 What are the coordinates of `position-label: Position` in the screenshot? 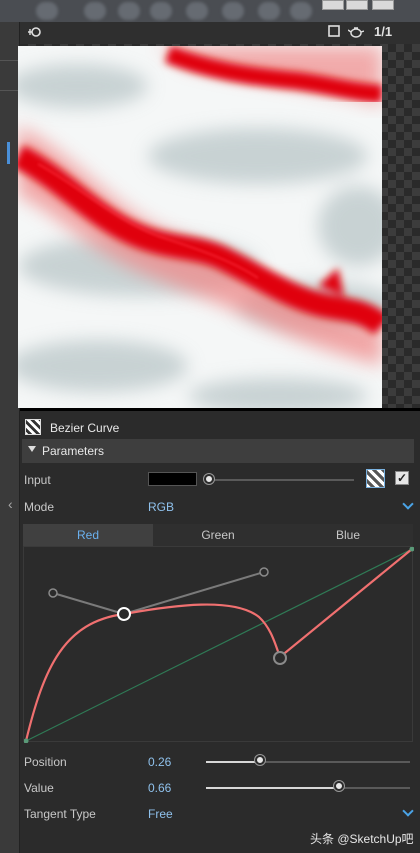 It's located at (45, 762).